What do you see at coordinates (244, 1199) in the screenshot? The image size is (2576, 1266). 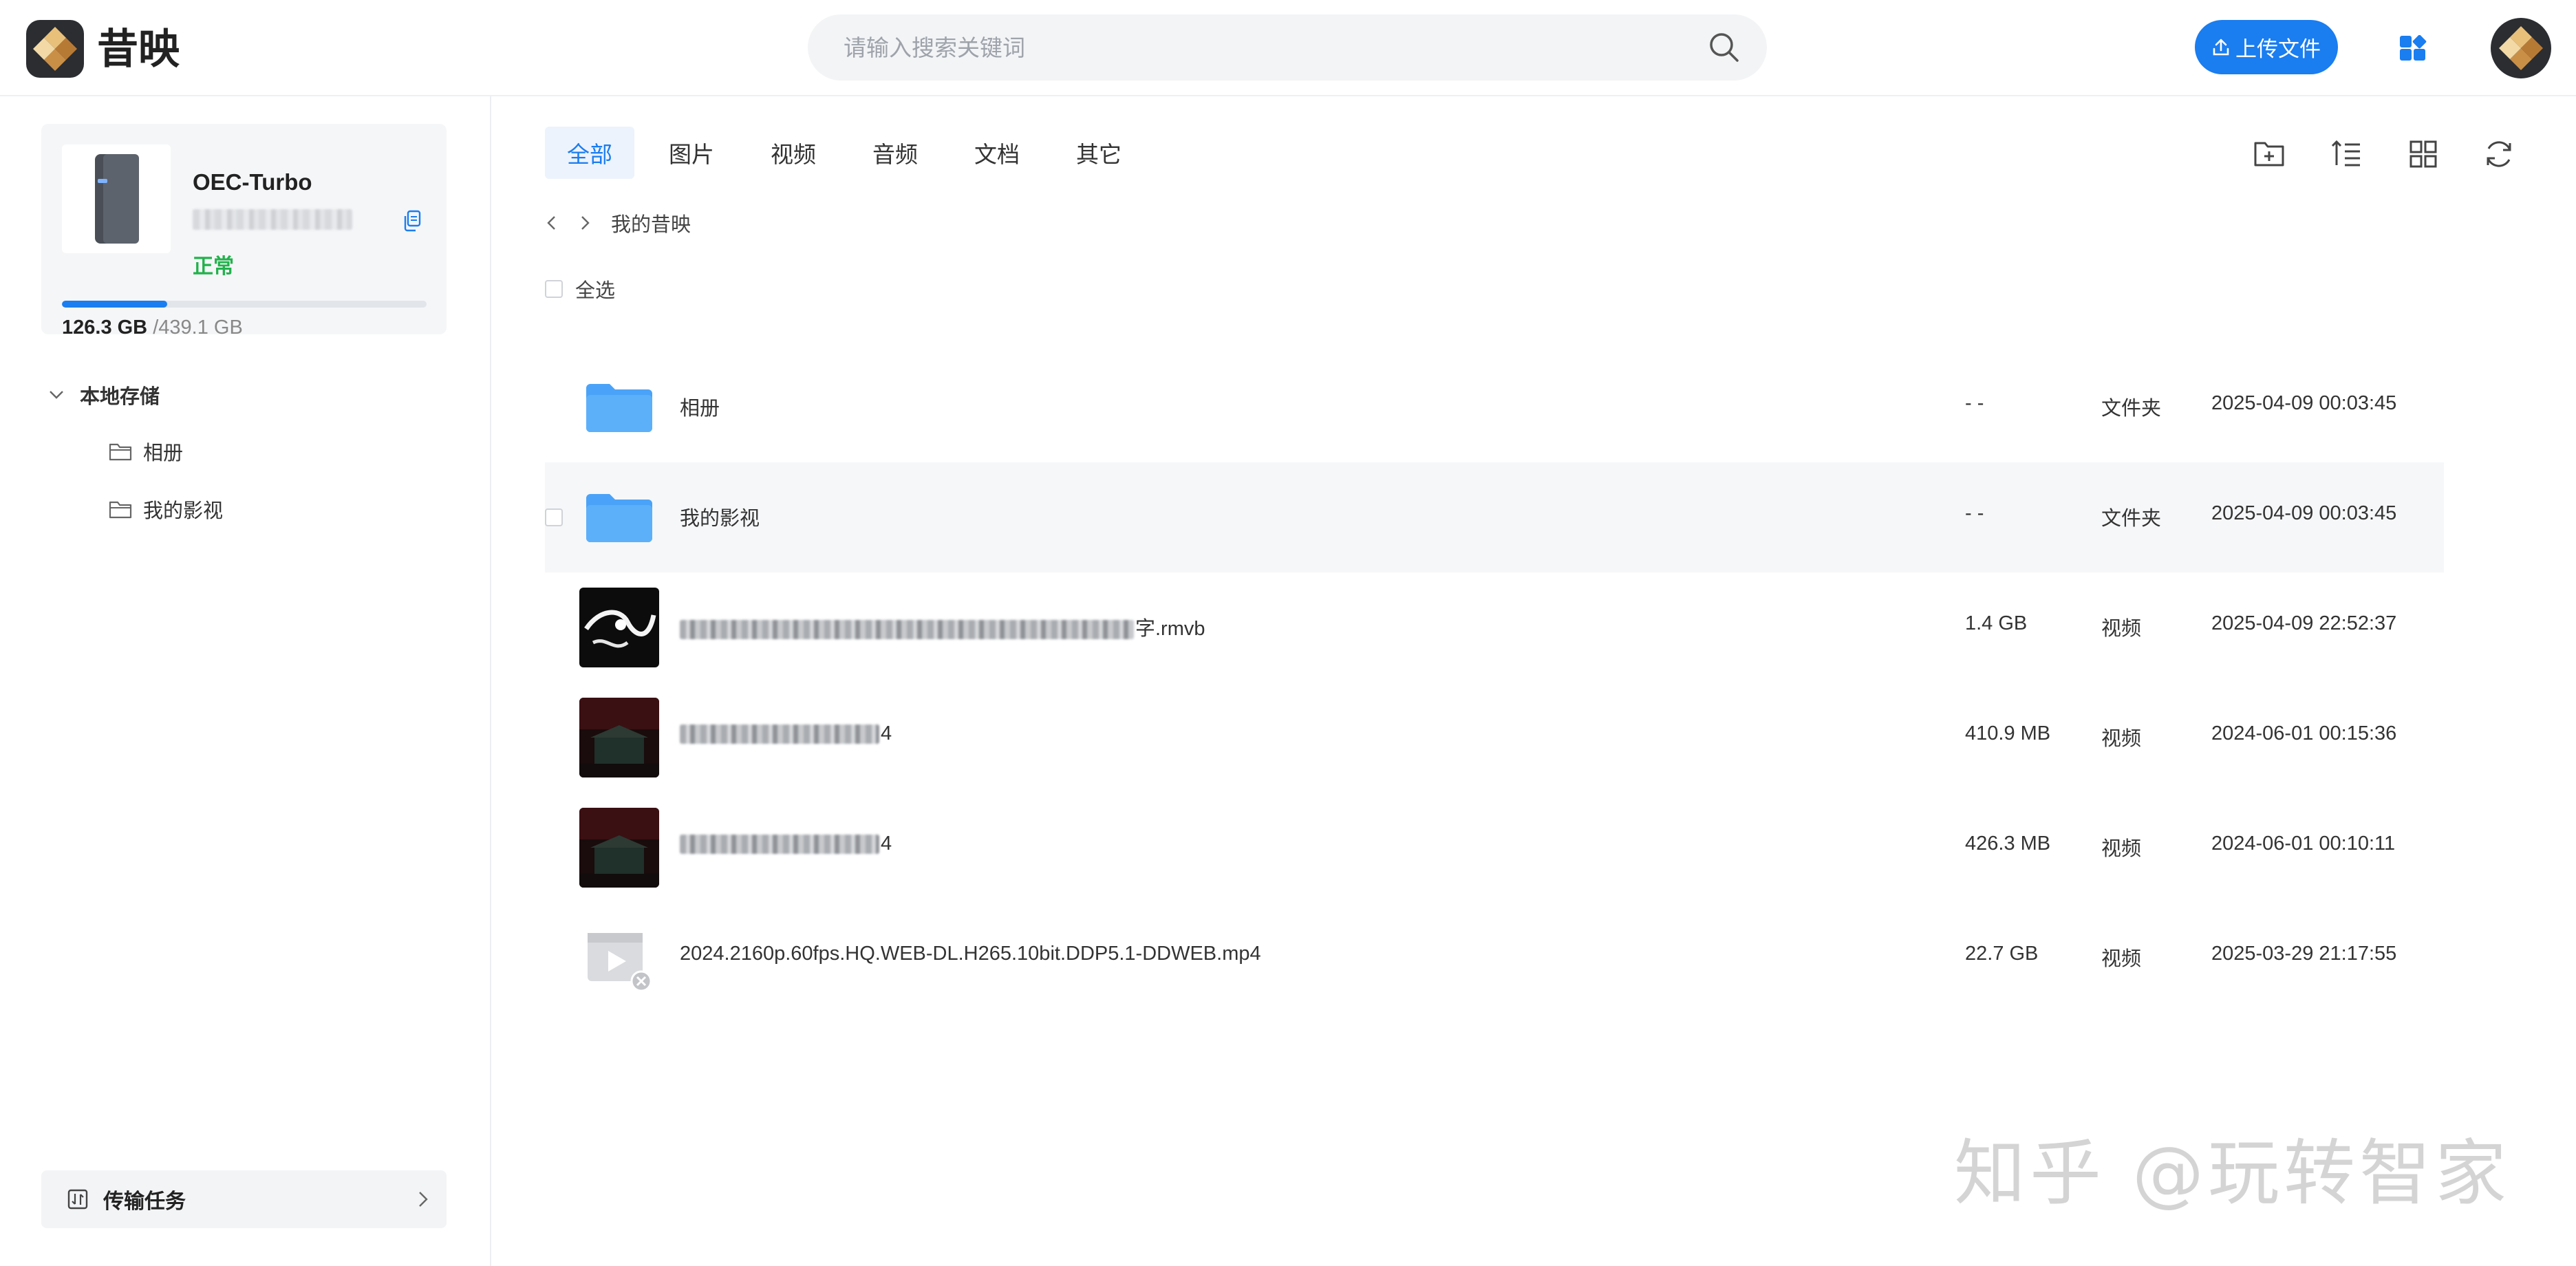 I see `transfer-tasks-button: 传输任务` at bounding box center [244, 1199].